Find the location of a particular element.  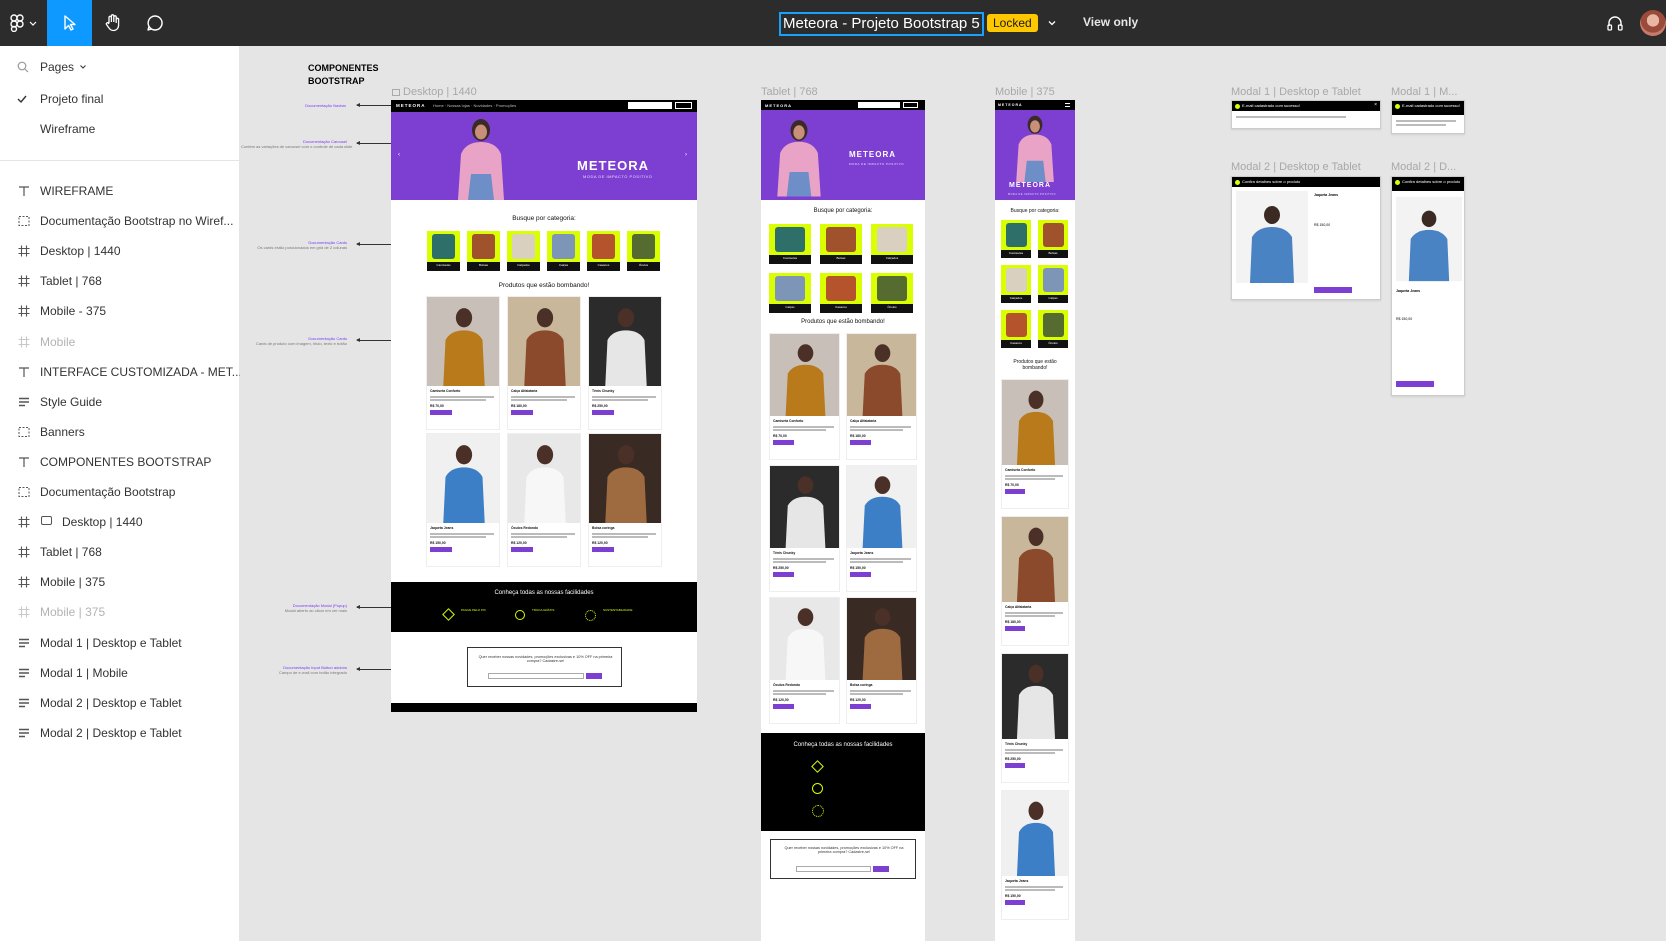

frame-label-mobile: Mobile | 375 is located at coordinates (1025, 92).